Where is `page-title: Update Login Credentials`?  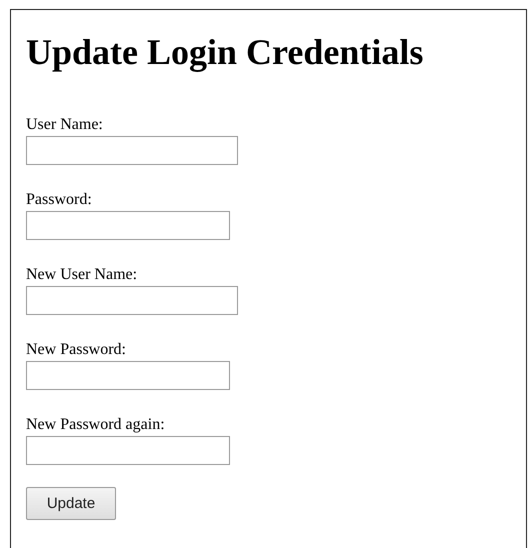 page-title: Update Login Credentials is located at coordinates (225, 52).